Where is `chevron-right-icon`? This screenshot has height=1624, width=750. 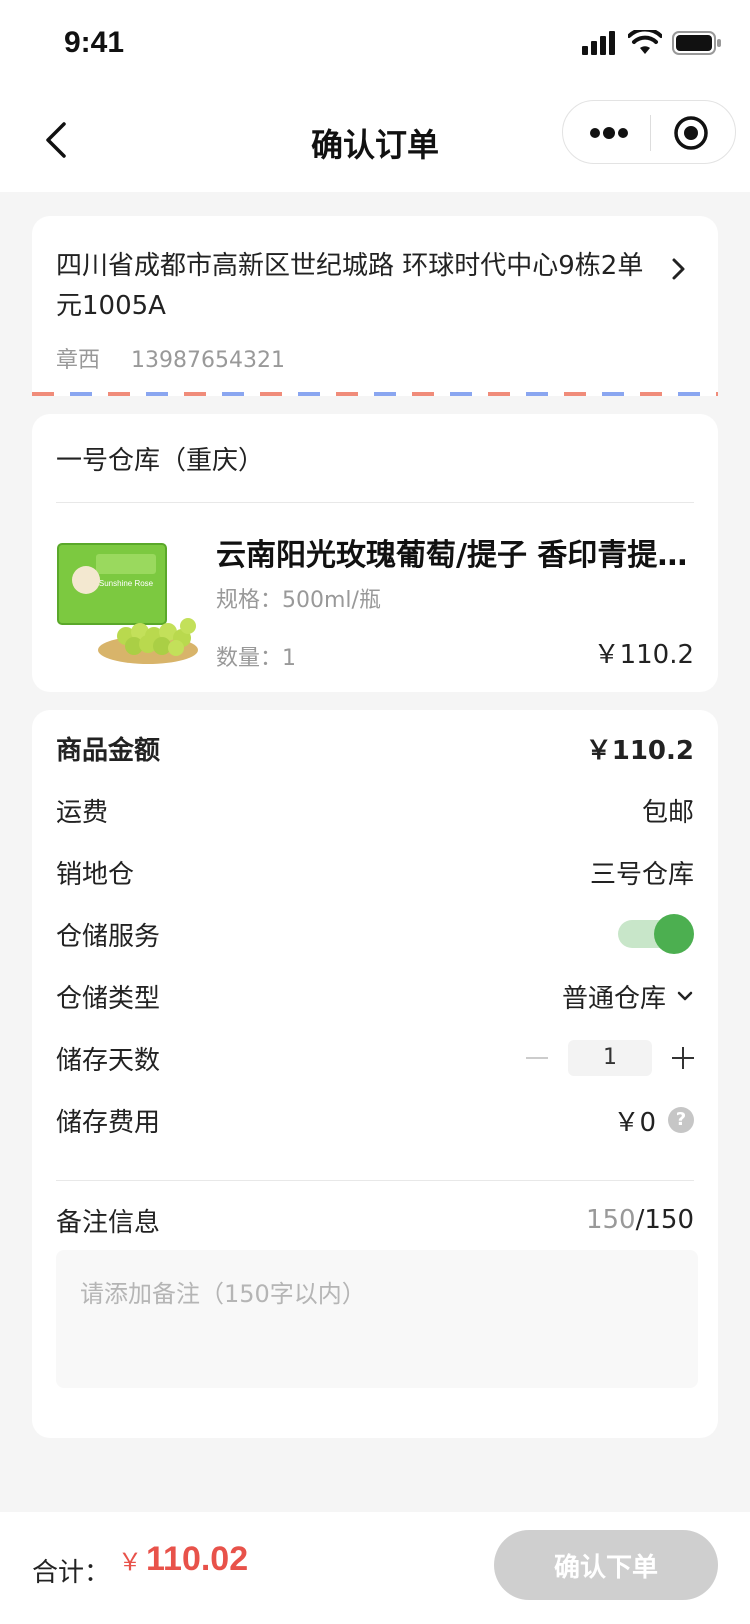 chevron-right-icon is located at coordinates (678, 269).